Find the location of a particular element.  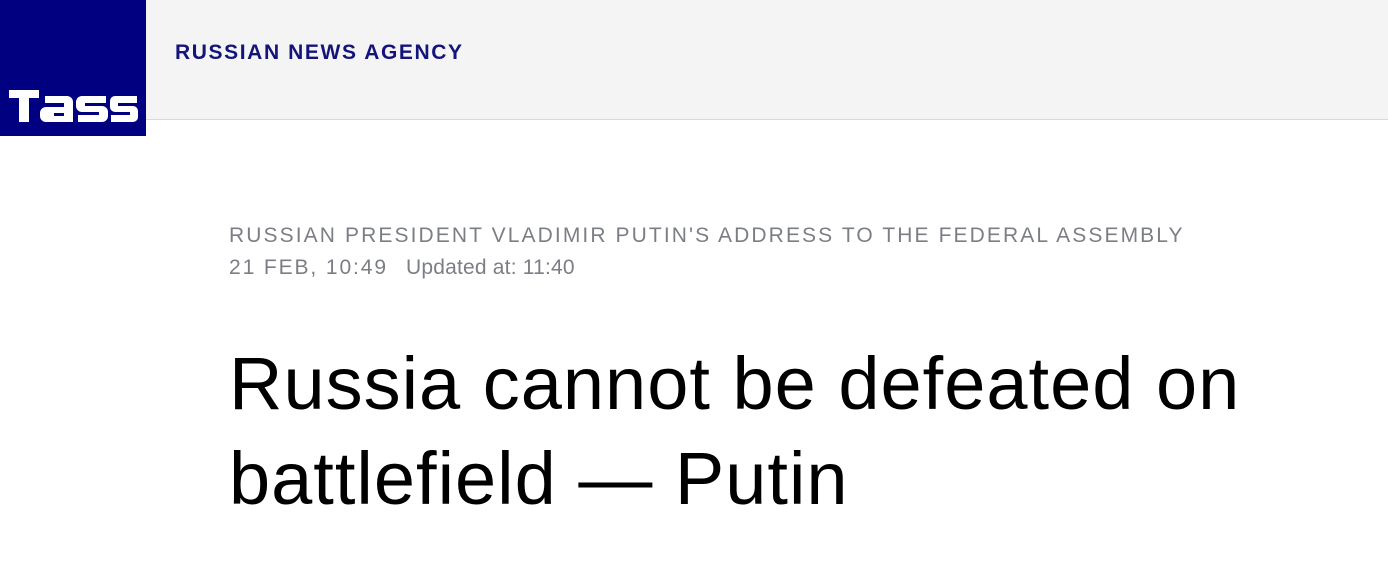

tass-logo is located at coordinates (73, 68).